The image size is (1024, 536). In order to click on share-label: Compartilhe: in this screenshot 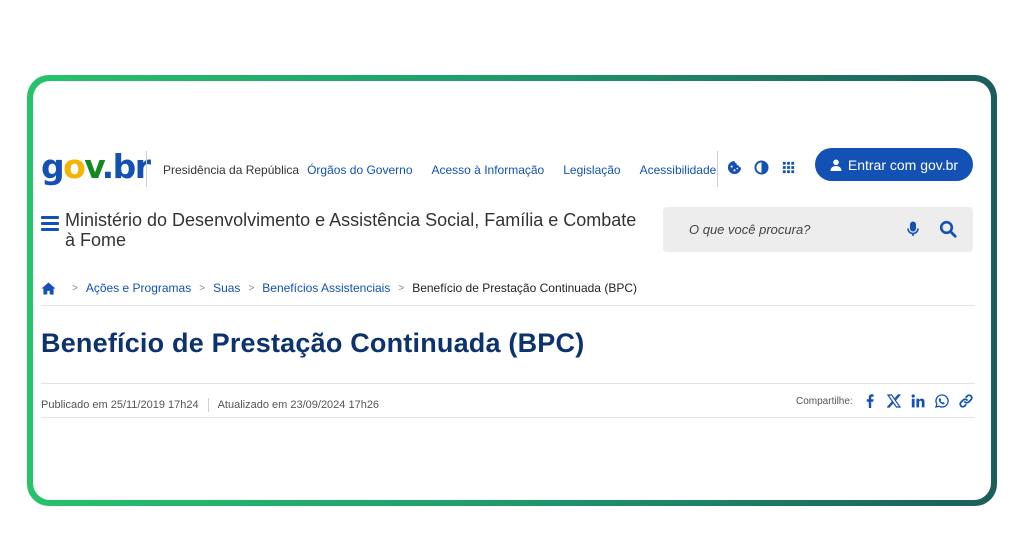, I will do `click(824, 401)`.